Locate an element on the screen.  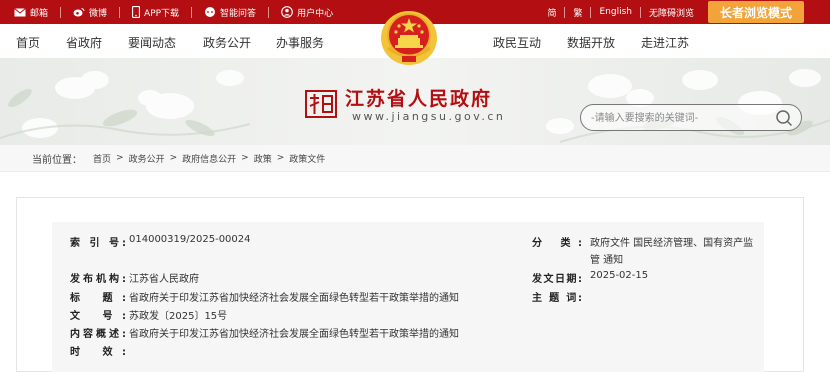
category-value-line2: 管 通知 is located at coordinates (607, 260).